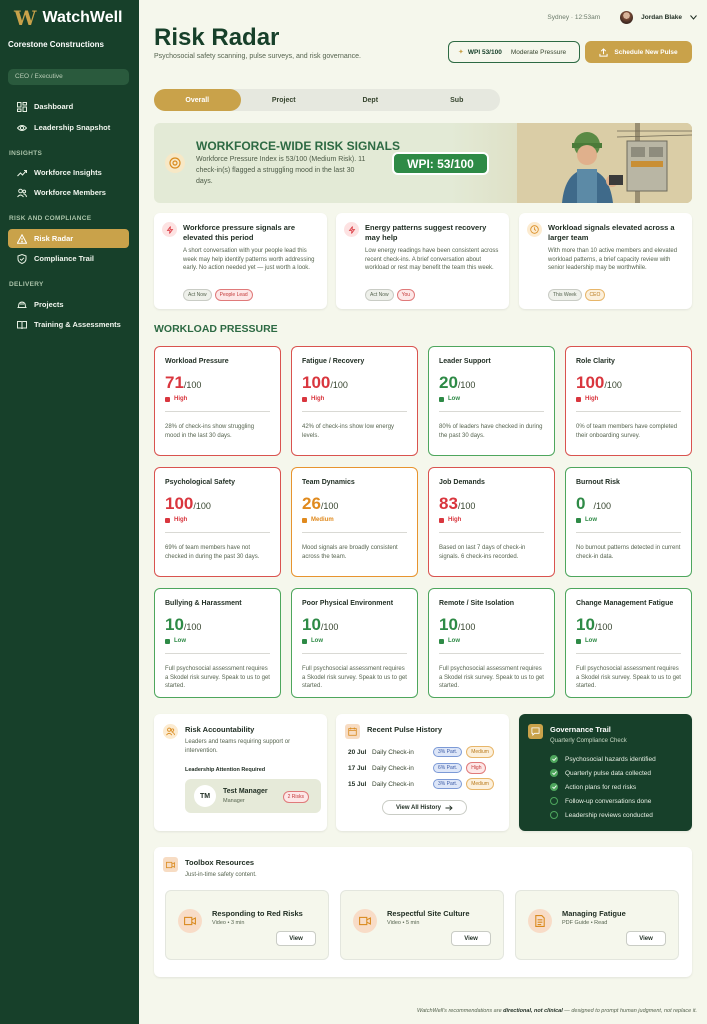 The width and height of the screenshot is (707, 1024). What do you see at coordinates (253, 796) in the screenshot?
I see `manager-row: TM Test Manager Manager 2 Risks` at bounding box center [253, 796].